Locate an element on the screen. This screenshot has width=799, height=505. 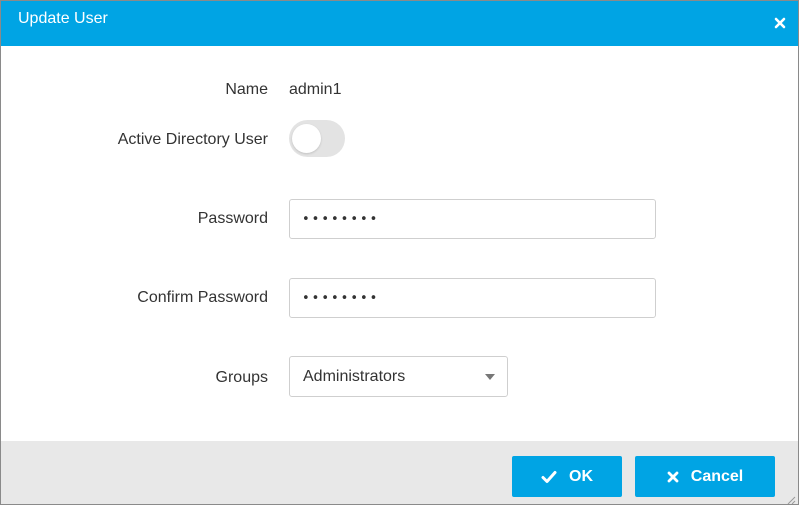
cancel-label: Cancel is located at coordinates (717, 476).